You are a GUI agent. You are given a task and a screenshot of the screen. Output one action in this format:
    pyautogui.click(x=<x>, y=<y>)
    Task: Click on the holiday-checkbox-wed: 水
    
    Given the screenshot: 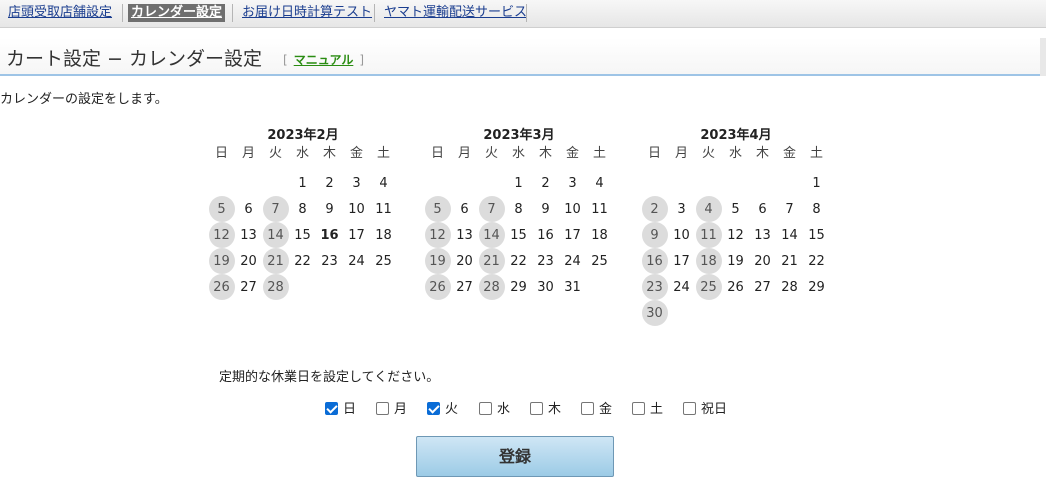 What is the action you would take?
    pyautogui.click(x=494, y=410)
    